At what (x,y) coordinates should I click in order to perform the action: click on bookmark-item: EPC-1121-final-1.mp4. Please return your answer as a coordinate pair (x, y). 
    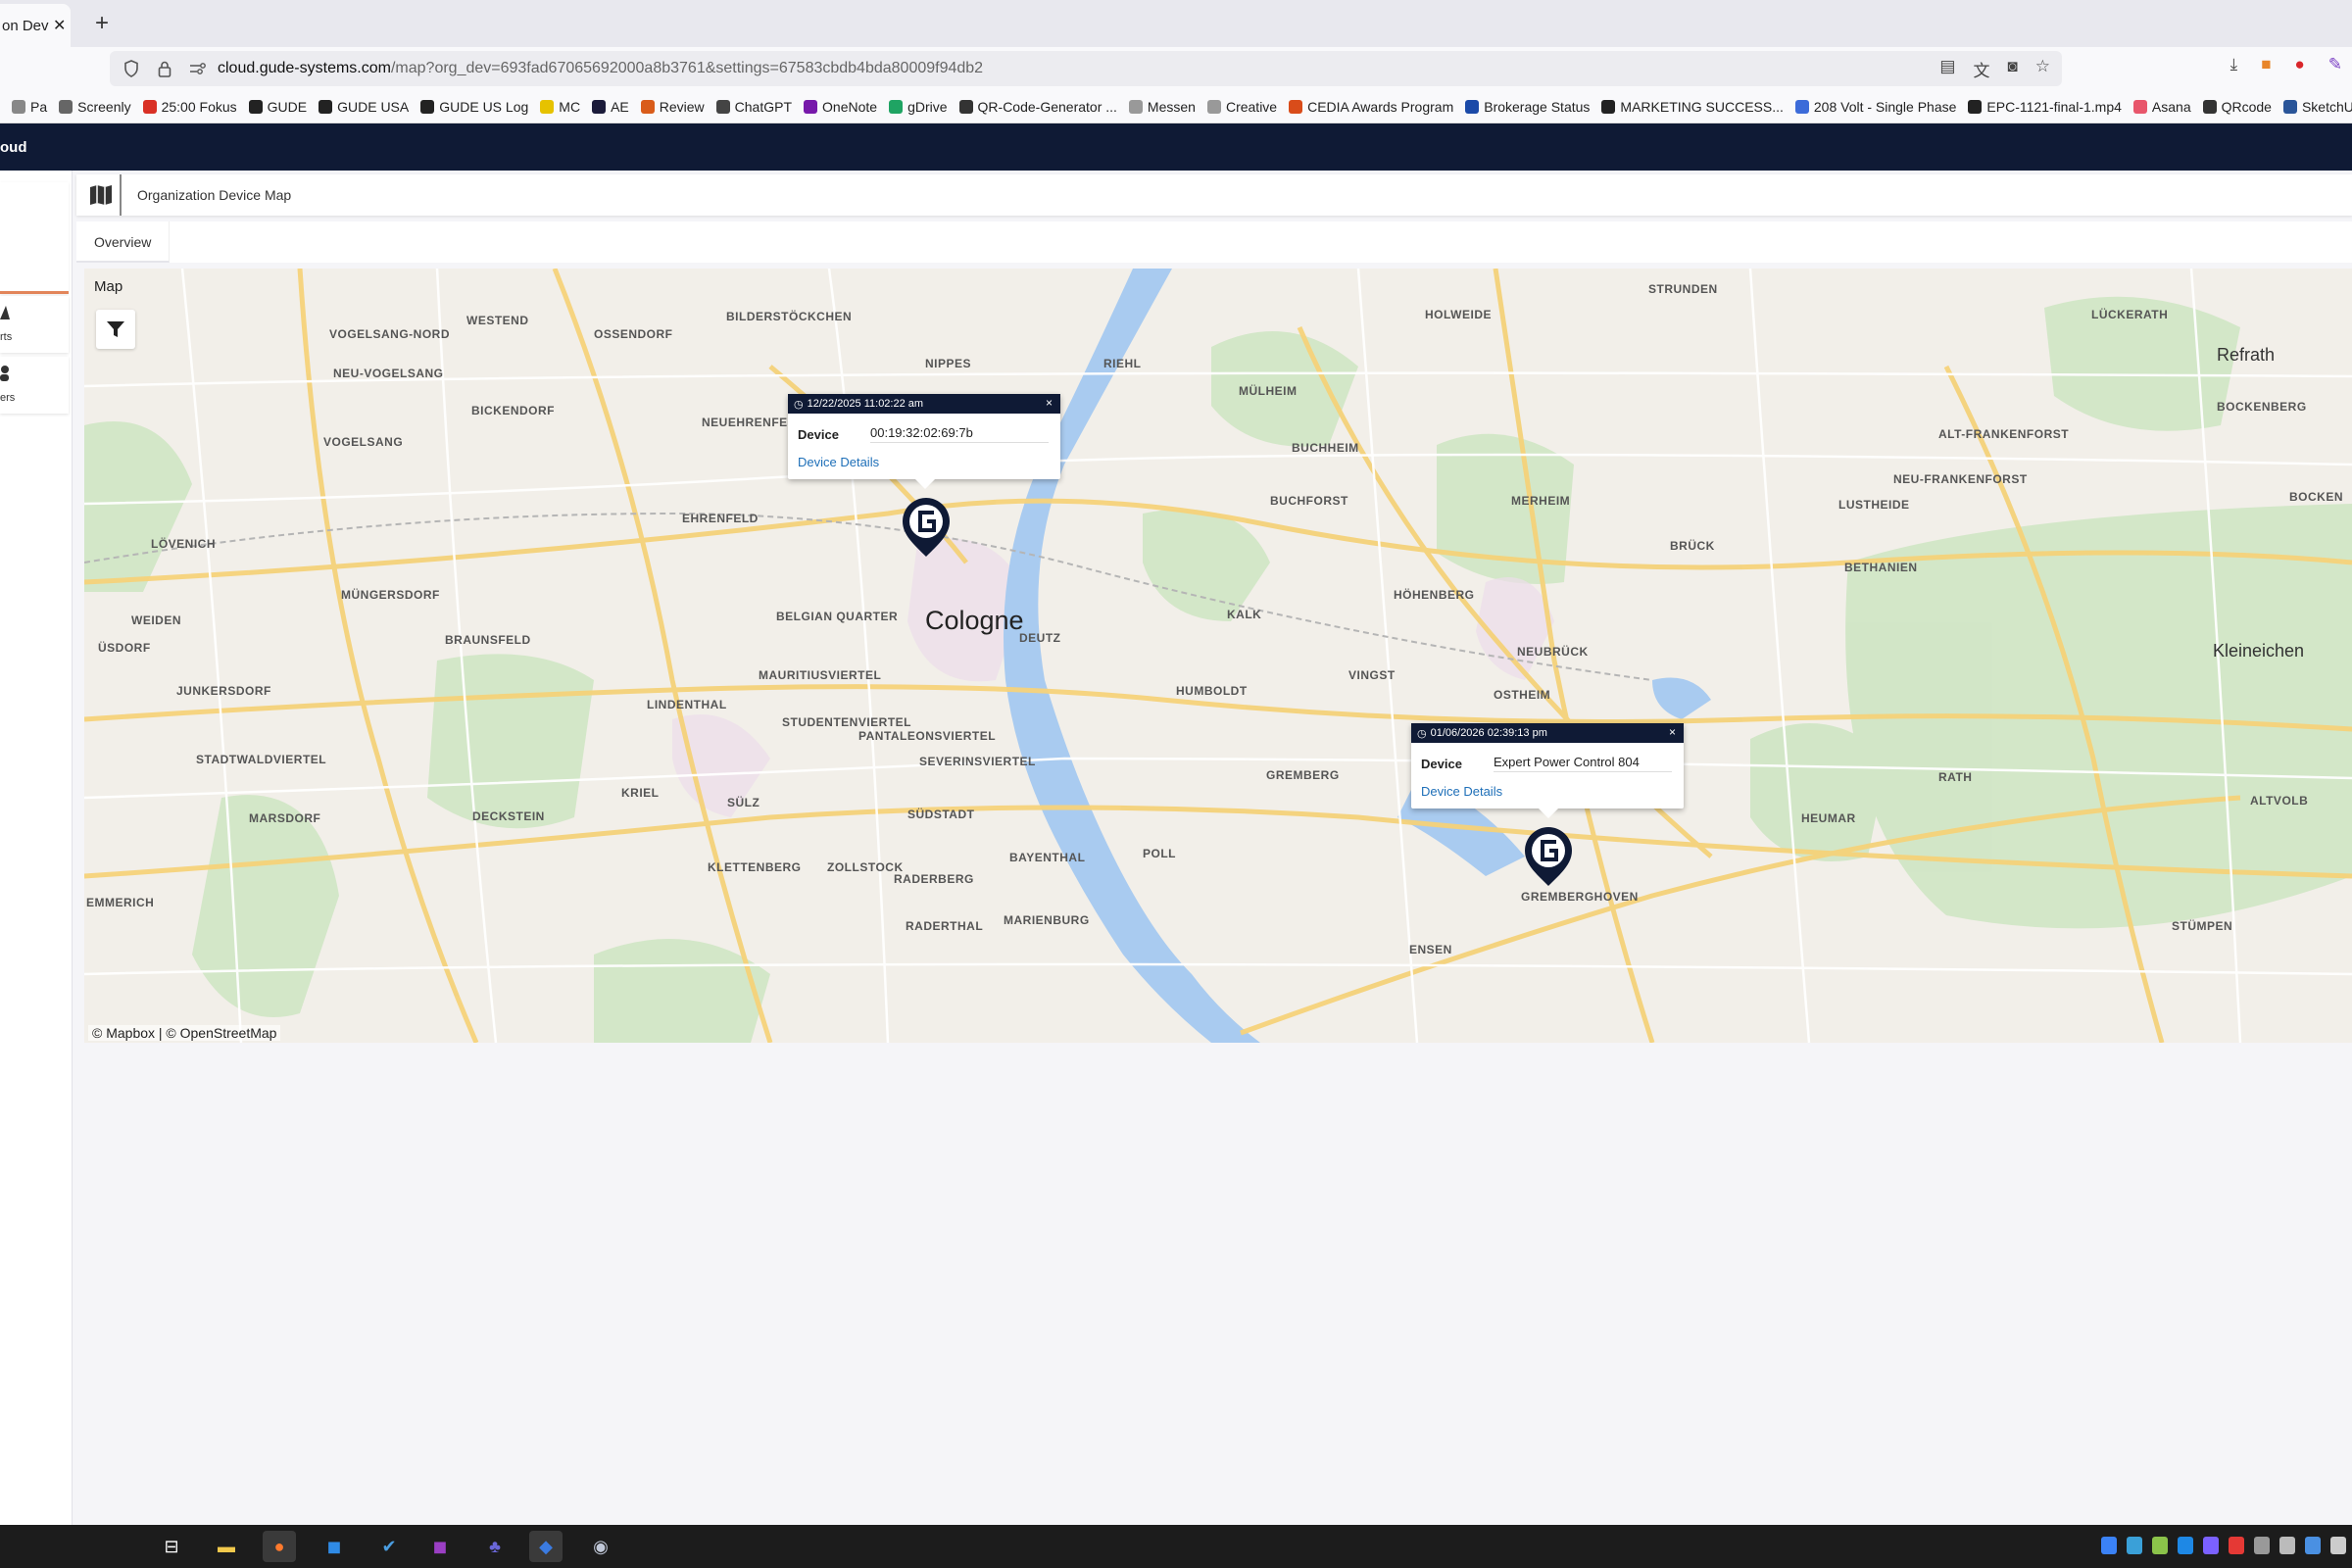
    Looking at the image, I should click on (2045, 106).